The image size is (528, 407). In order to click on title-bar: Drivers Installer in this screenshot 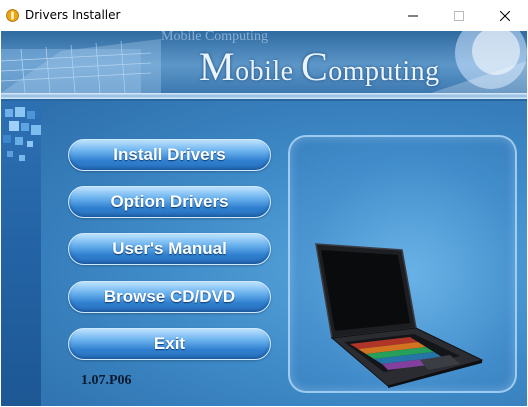, I will do `click(264, 15)`.